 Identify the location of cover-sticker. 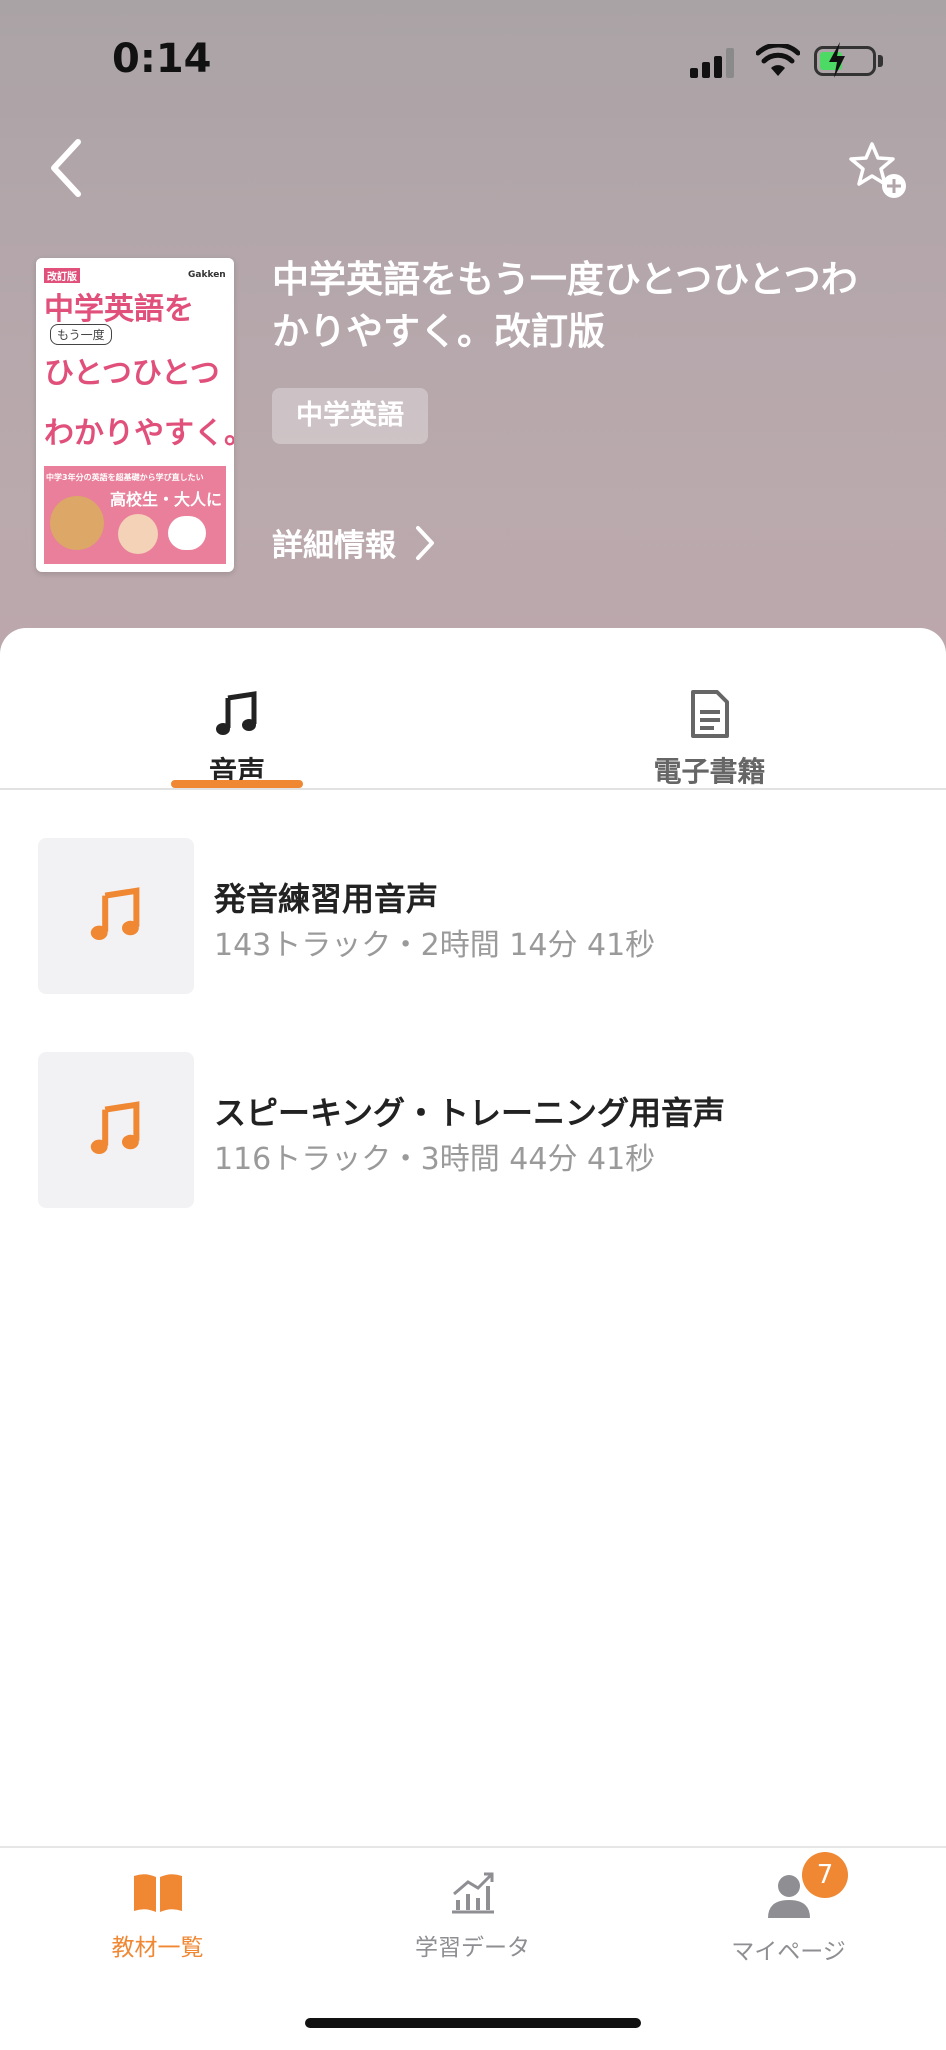
(187, 533).